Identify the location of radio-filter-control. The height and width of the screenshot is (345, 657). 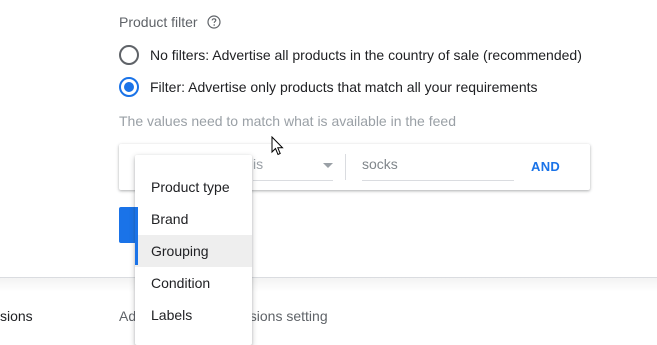
(129, 87).